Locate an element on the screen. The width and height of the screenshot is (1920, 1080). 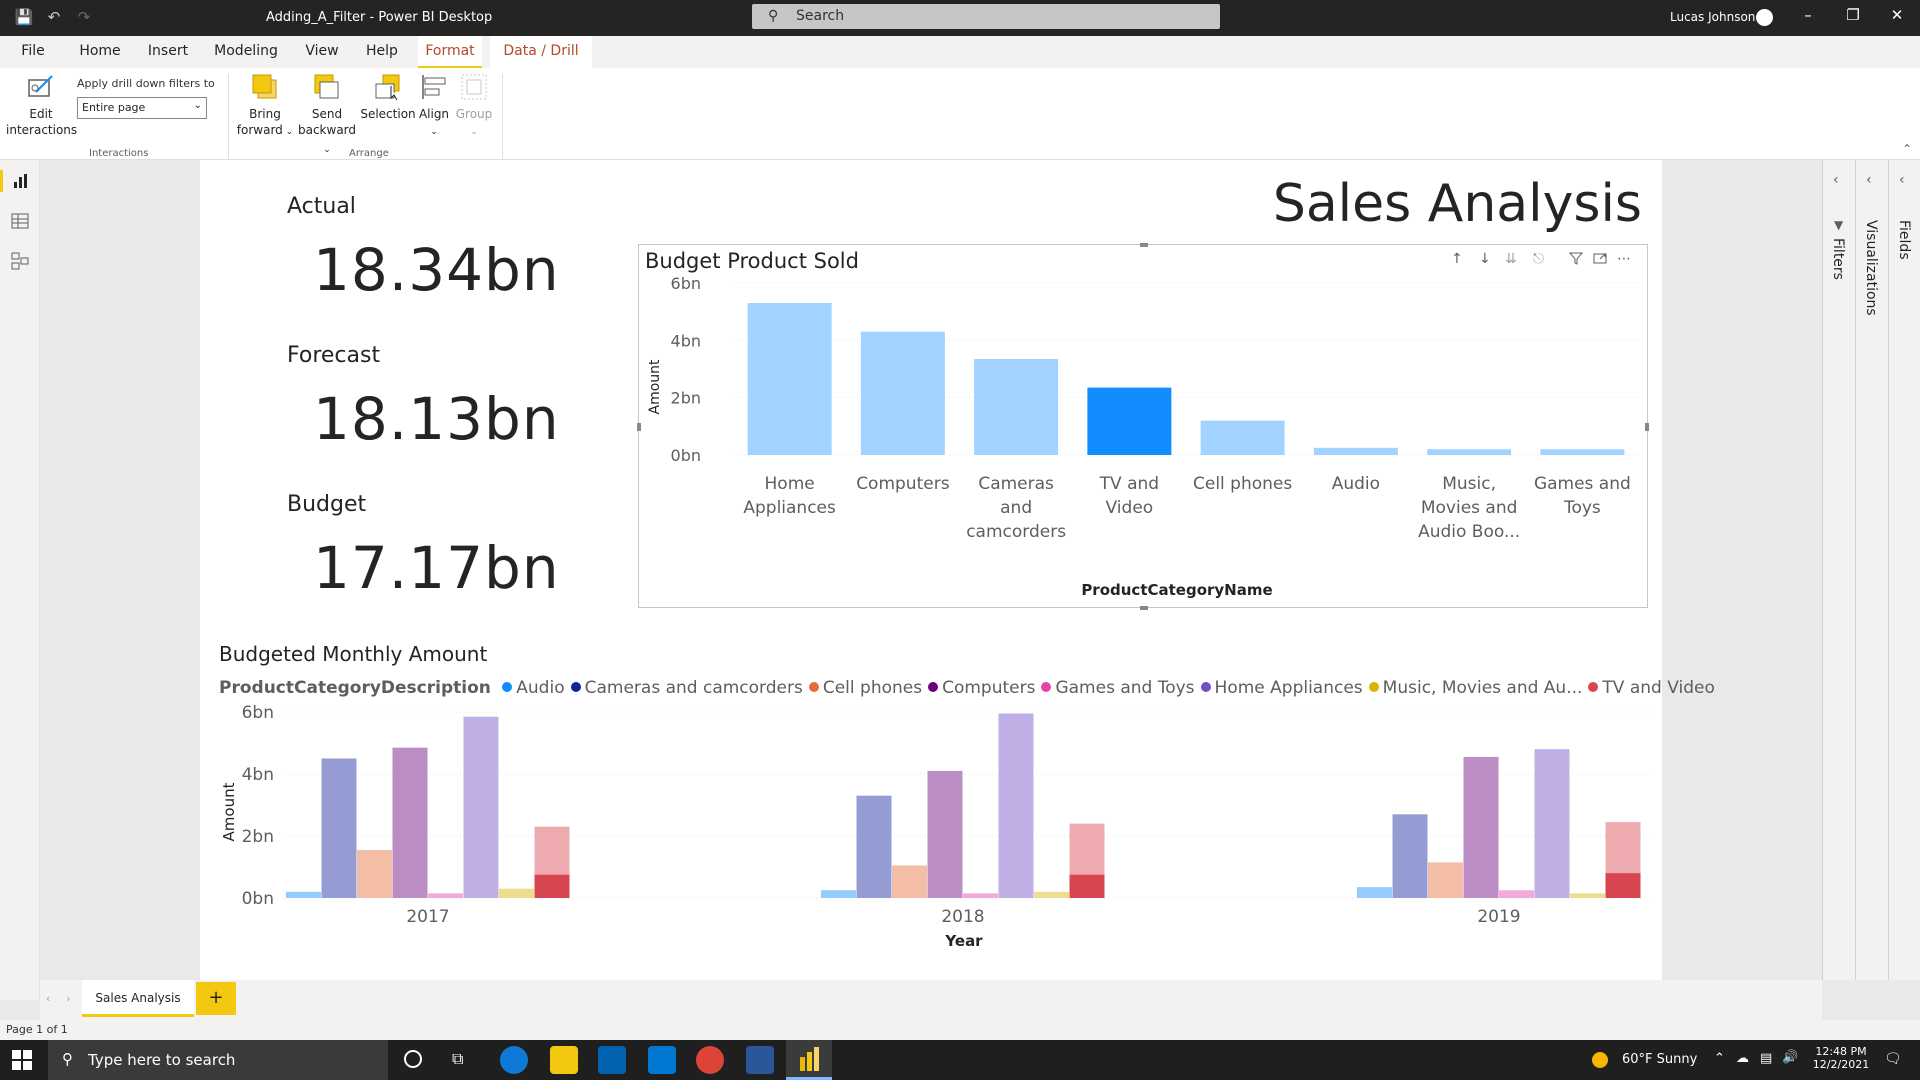
tab-file: File is located at coordinates (33, 52).